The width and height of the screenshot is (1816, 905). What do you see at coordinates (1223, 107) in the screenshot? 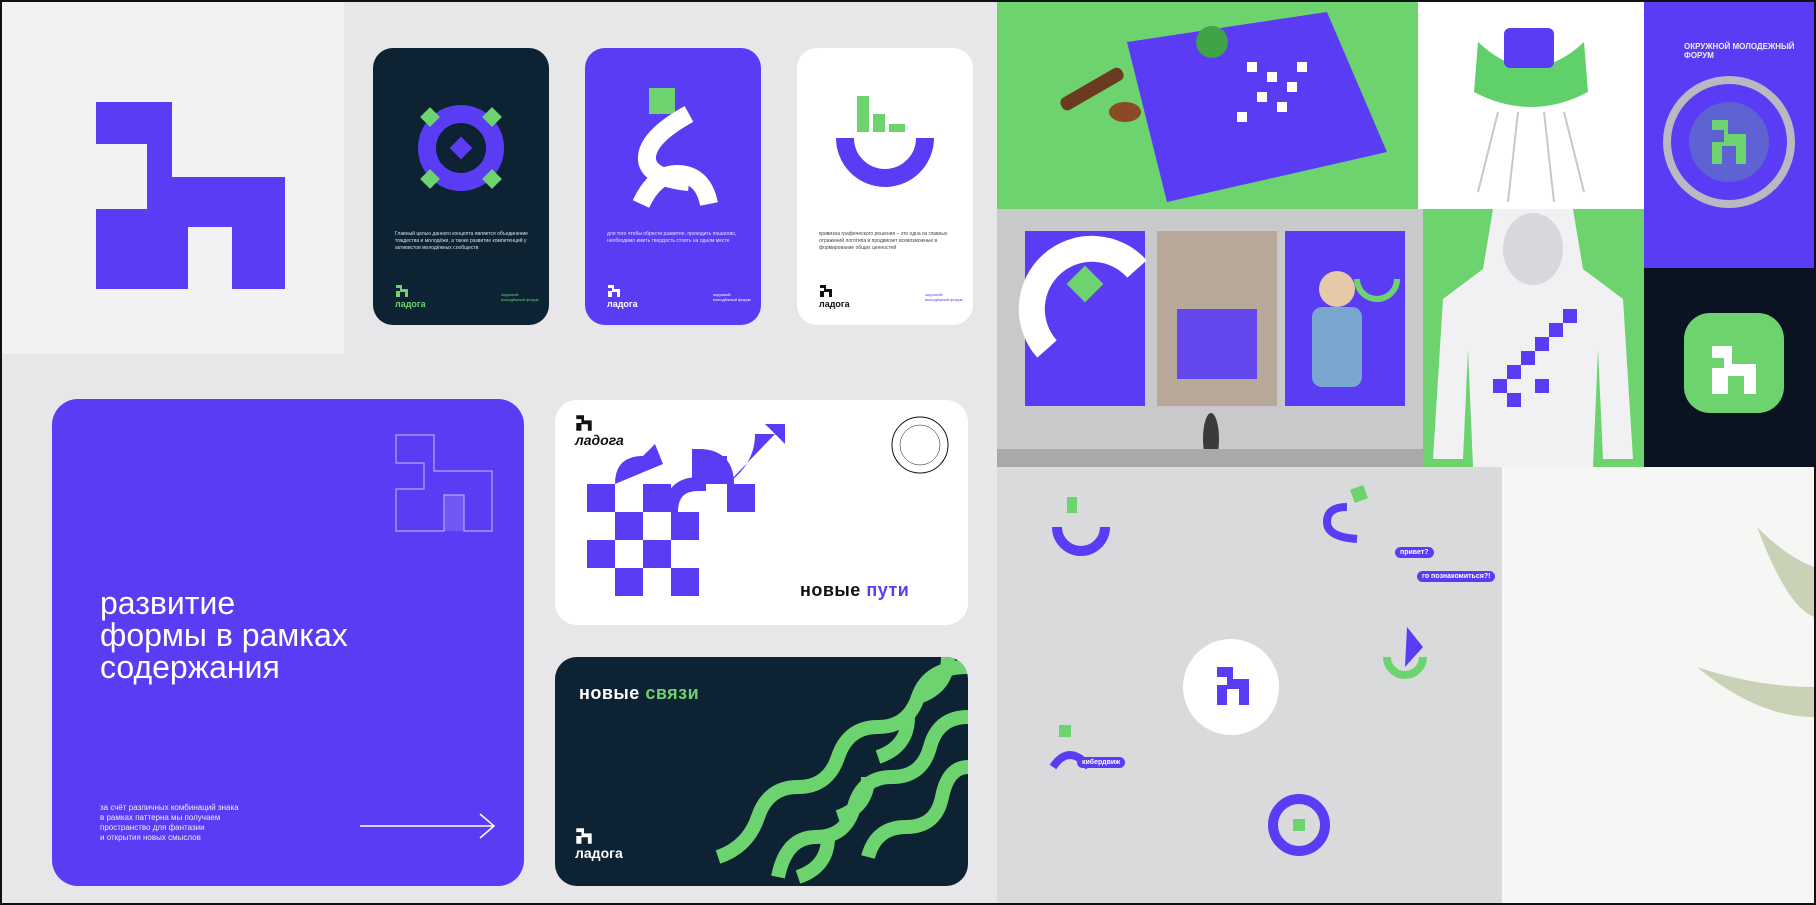
I see `envelope-icon` at bounding box center [1223, 107].